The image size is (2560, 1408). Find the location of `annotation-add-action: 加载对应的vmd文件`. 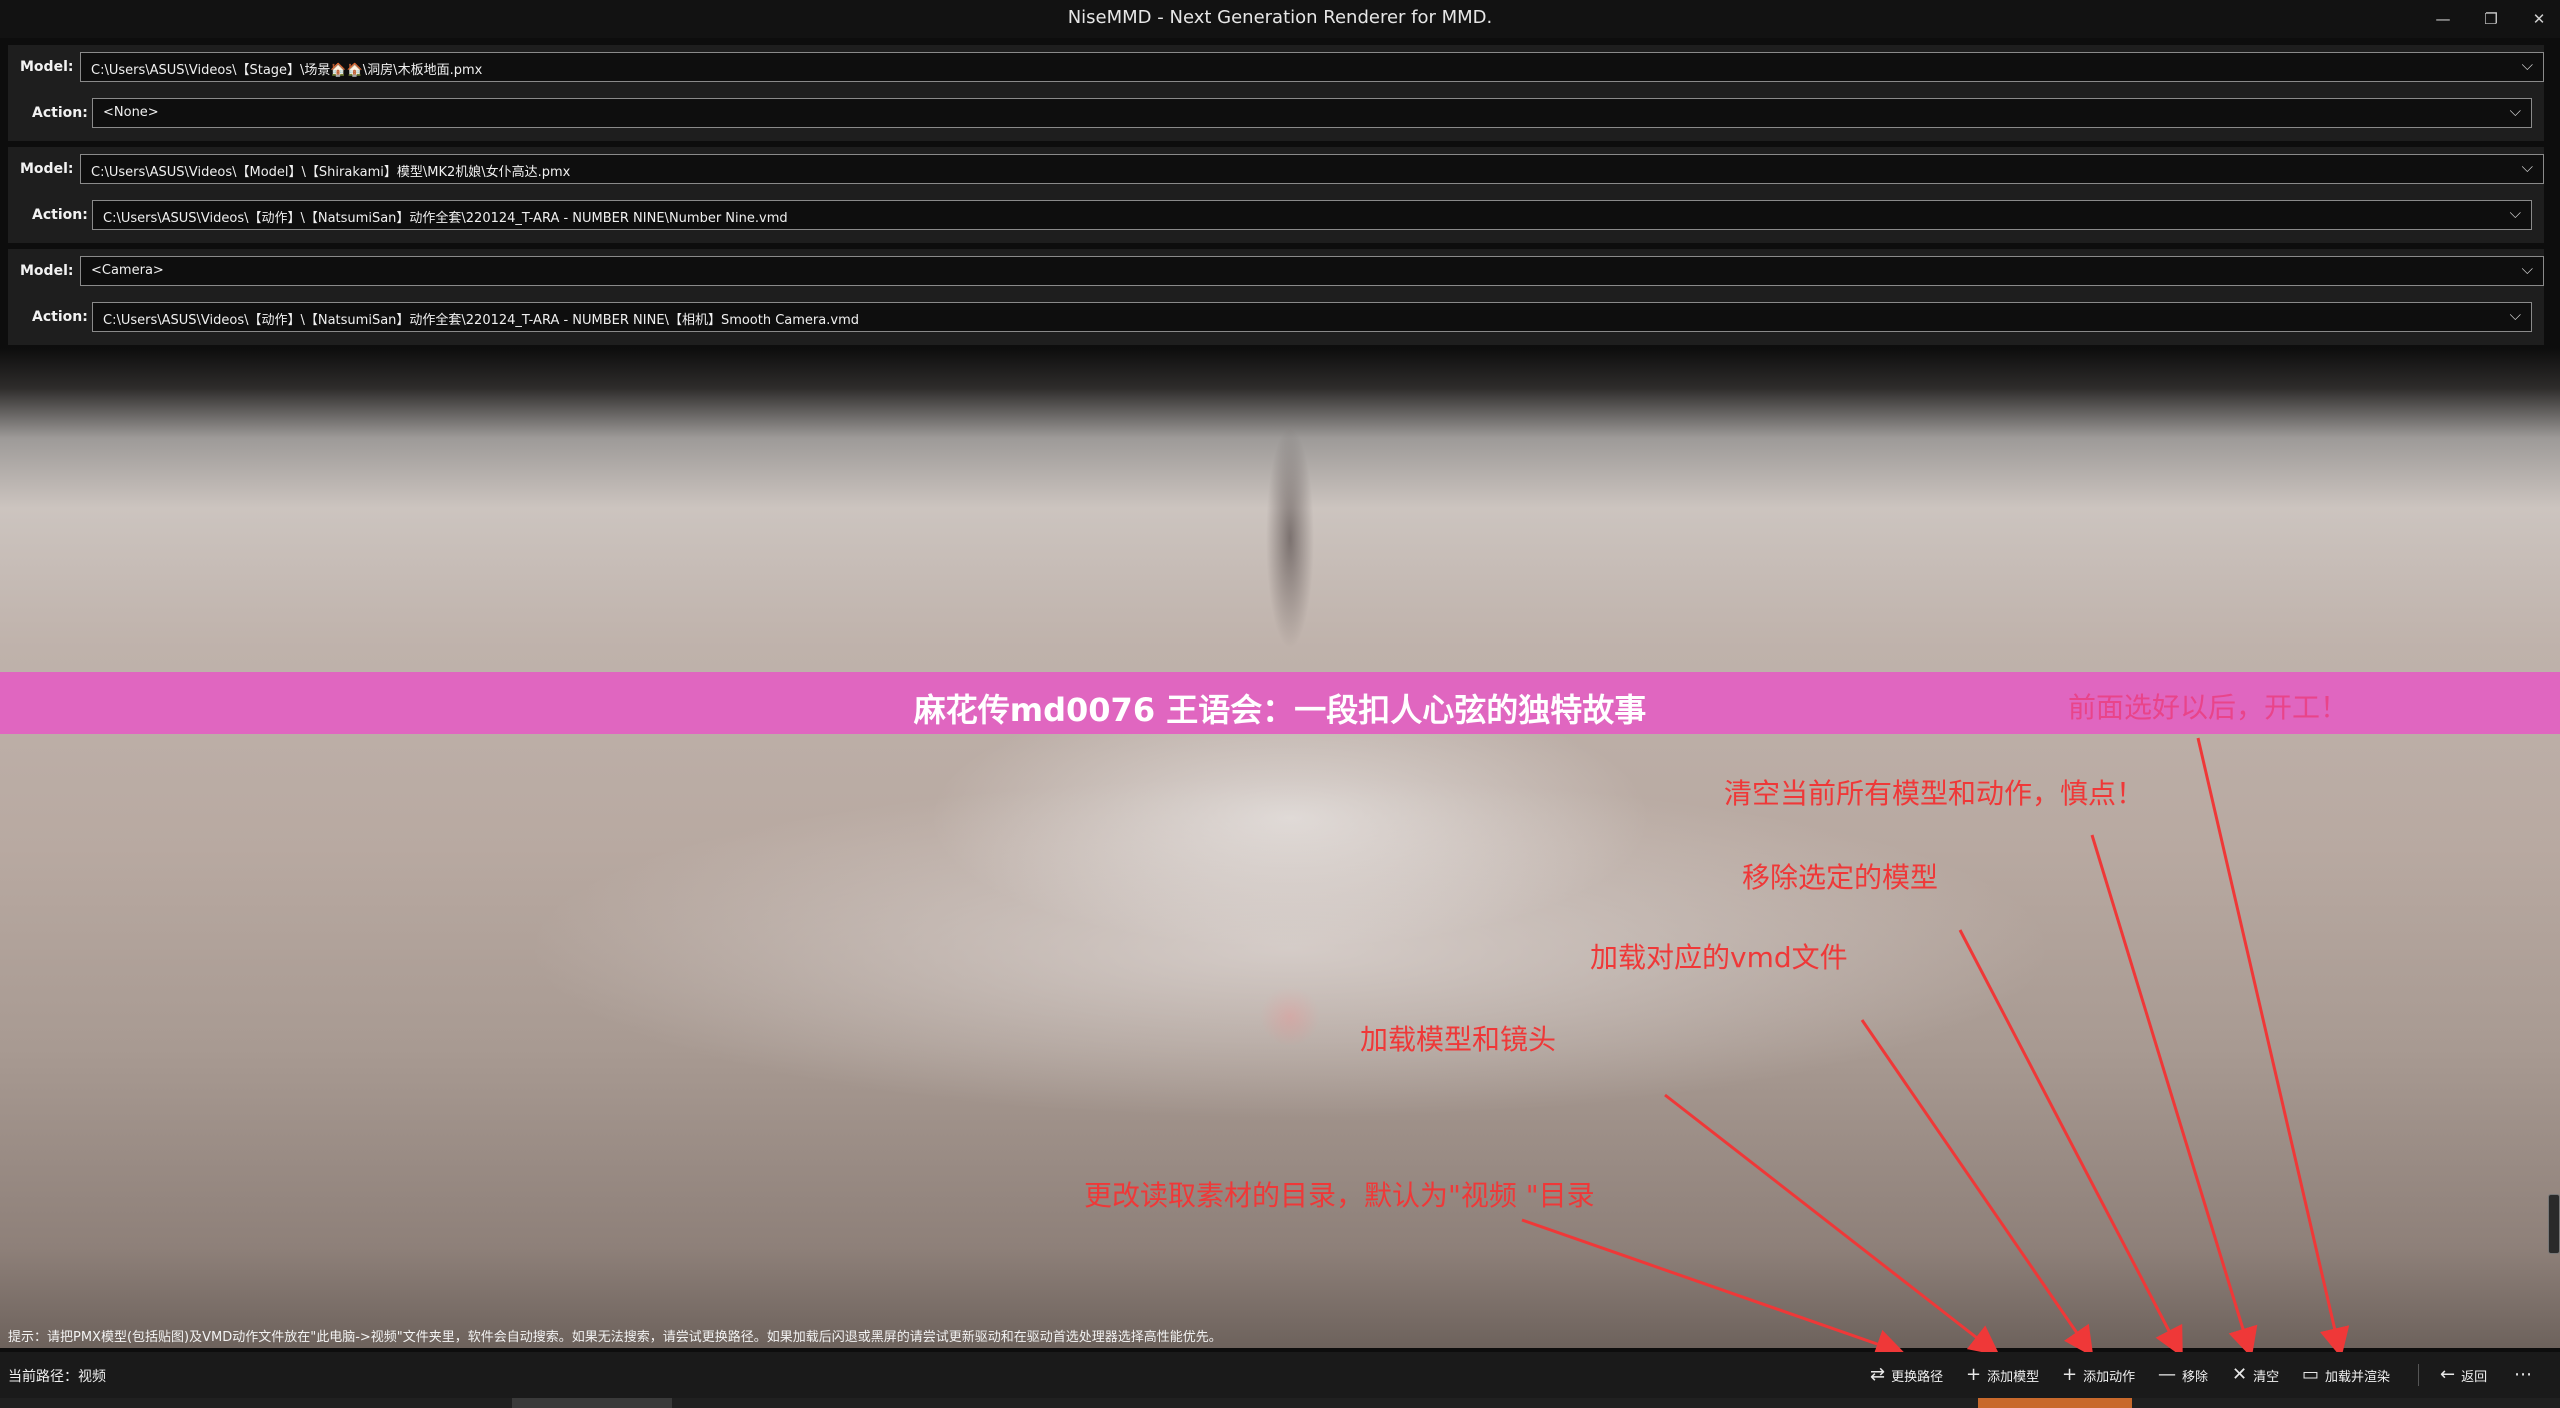

annotation-add-action: 加载对应的vmd文件 is located at coordinates (1719, 957).